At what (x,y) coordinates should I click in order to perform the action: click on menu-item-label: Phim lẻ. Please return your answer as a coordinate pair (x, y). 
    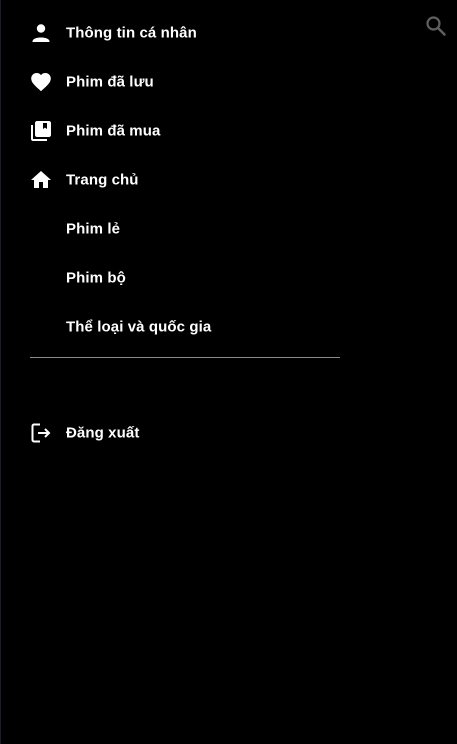
    Looking at the image, I should click on (93, 228).